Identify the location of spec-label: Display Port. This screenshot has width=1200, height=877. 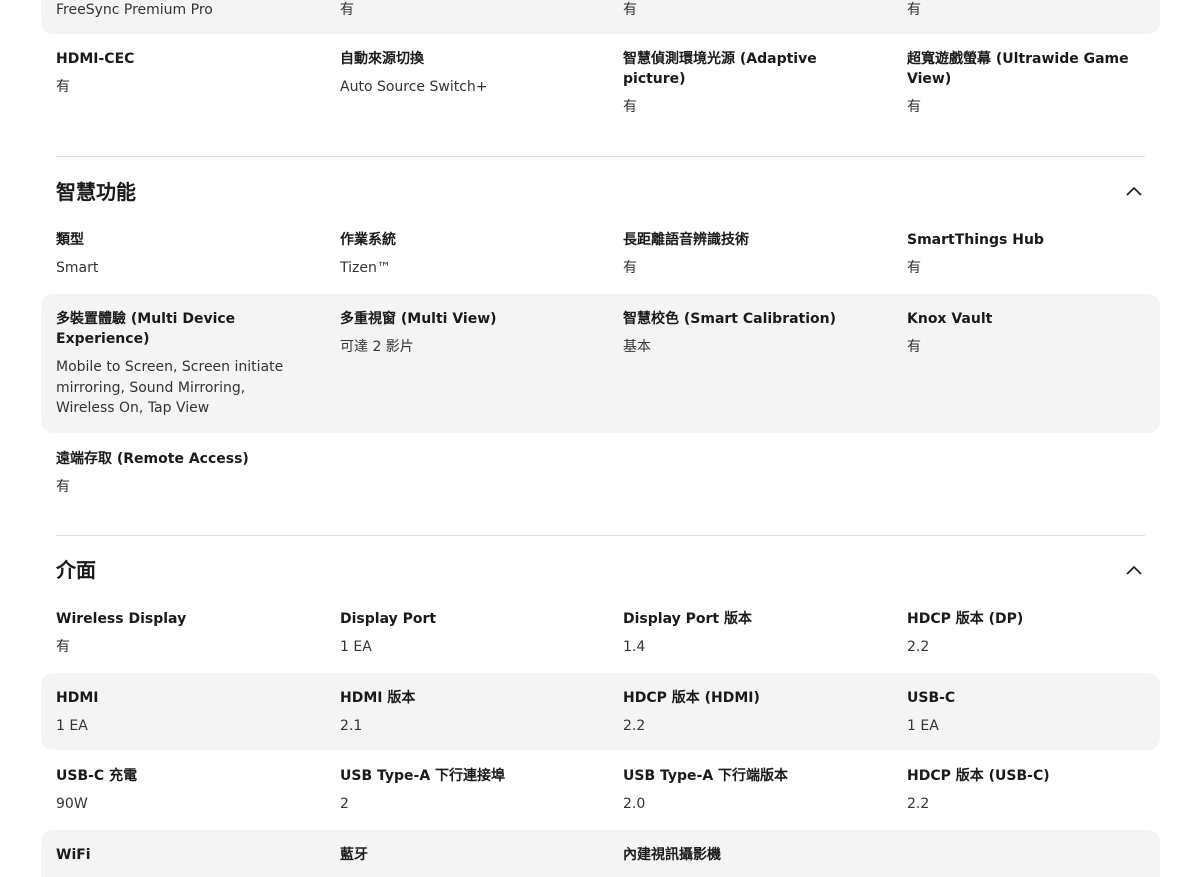
(388, 619).